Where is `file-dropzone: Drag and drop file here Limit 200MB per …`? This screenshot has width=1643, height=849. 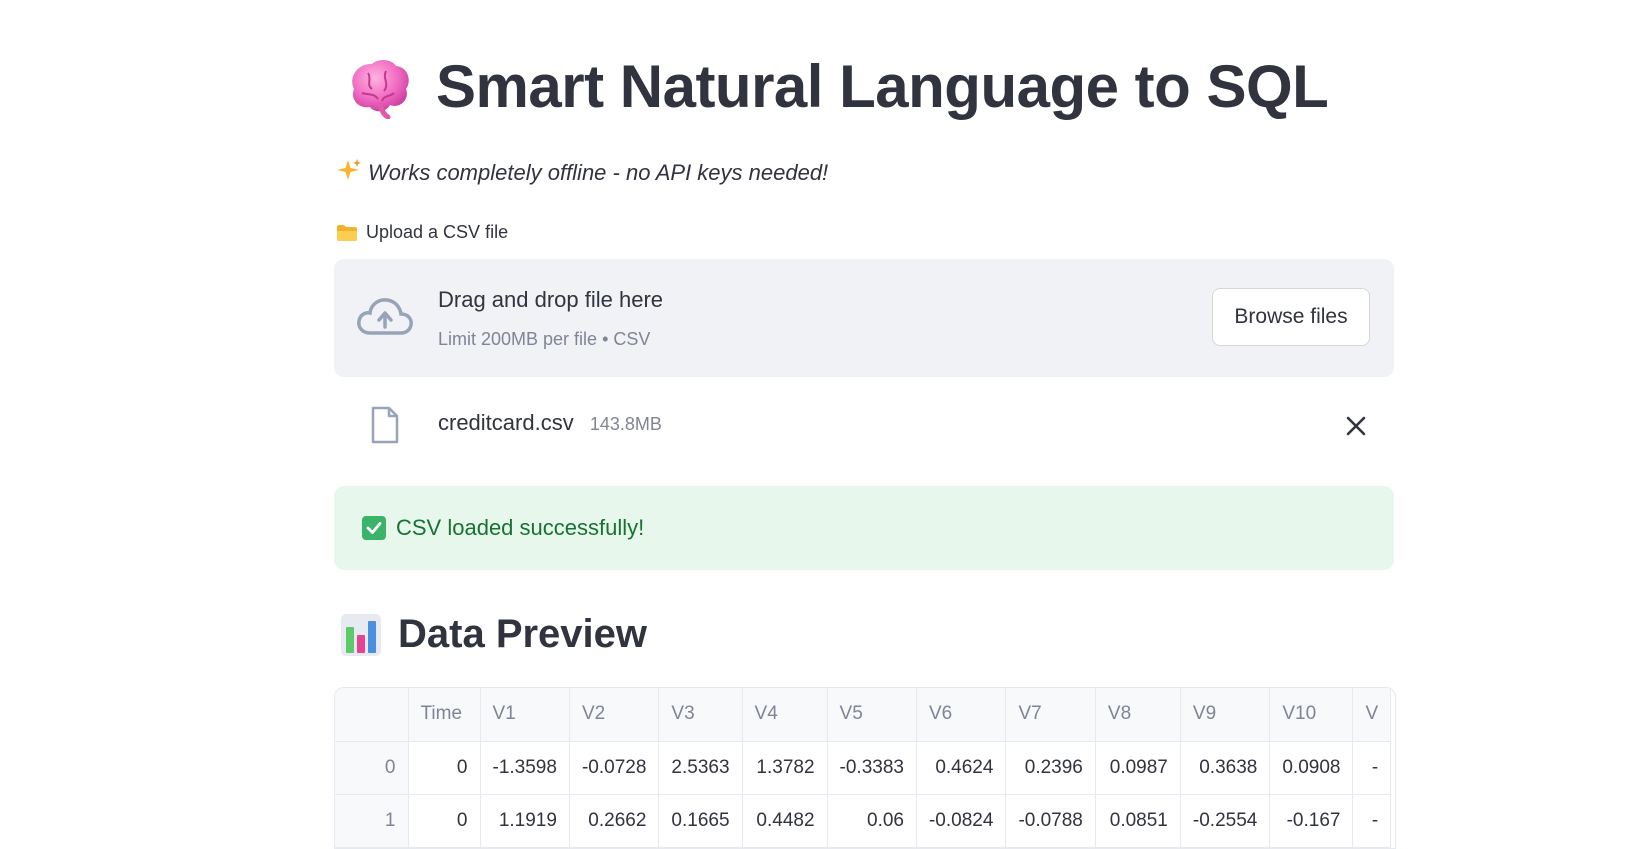
file-dropzone: Drag and drop file here Limit 200MB per … is located at coordinates (864, 318).